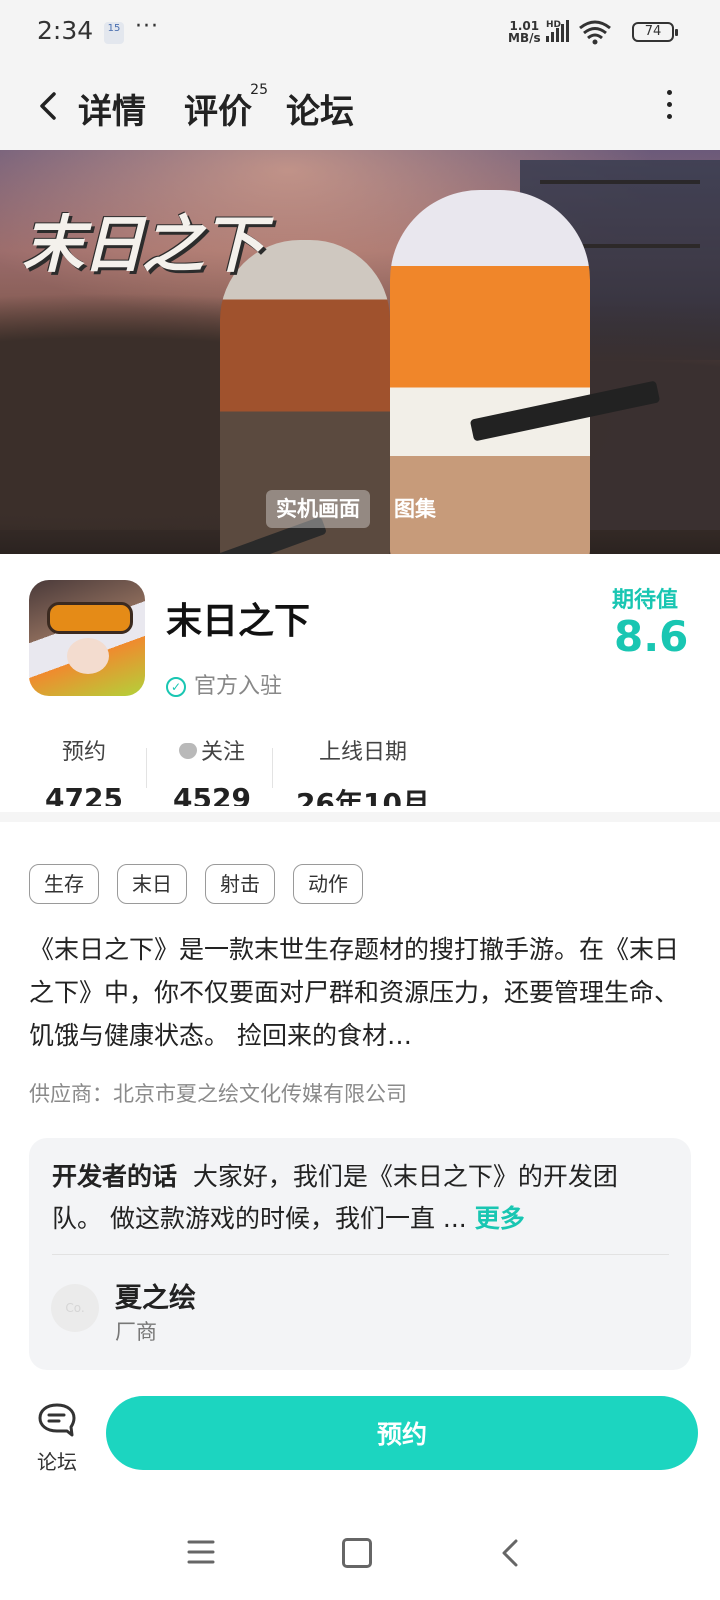 This screenshot has height=1600, width=720. Describe the element at coordinates (238, 686) in the screenshot. I see `official-label: 官方入驻` at that location.